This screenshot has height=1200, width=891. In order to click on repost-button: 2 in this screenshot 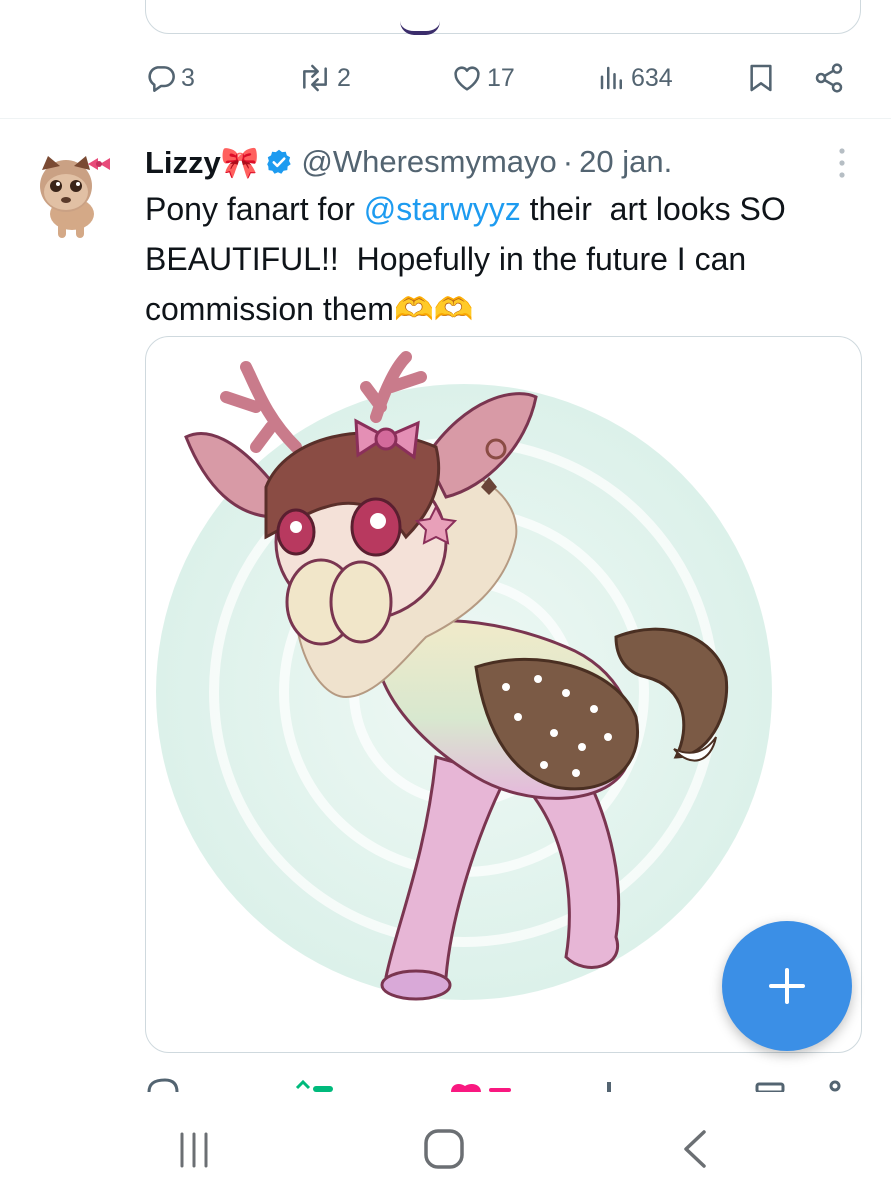, I will do `click(324, 78)`.